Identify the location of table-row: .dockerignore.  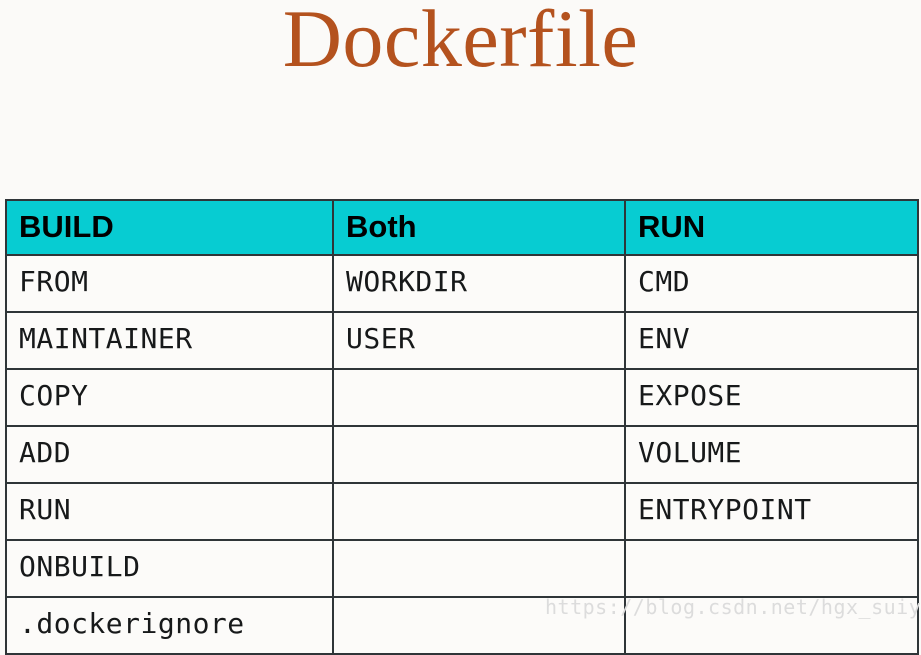
(462, 625).